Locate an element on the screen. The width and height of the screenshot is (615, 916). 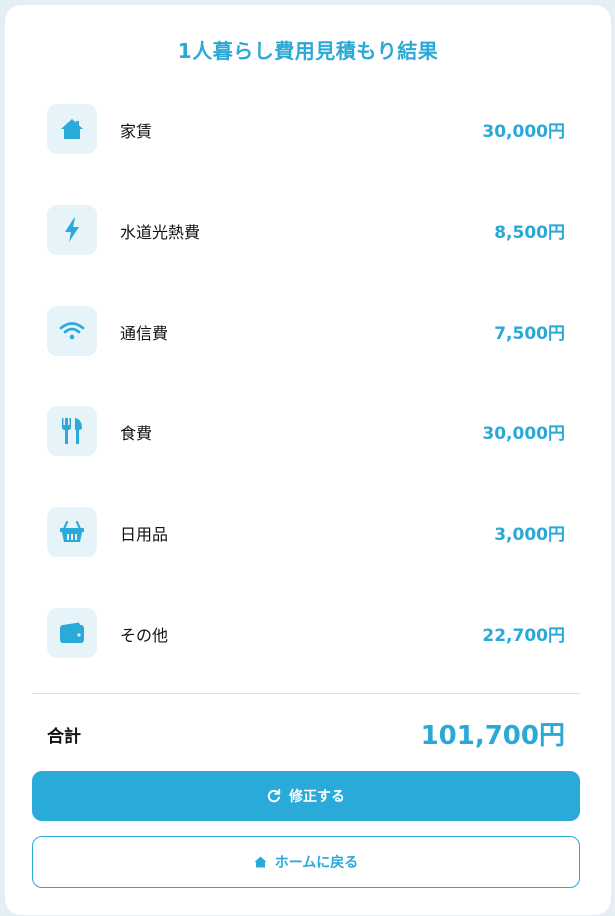
basket-icon is located at coordinates (72, 532).